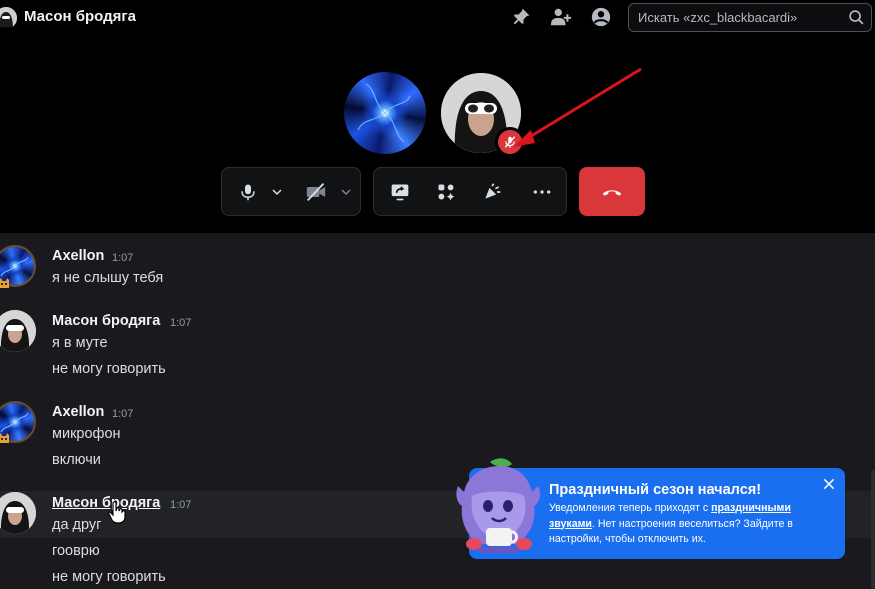  What do you see at coordinates (117, 512) in the screenshot?
I see `hand-cursor-icon` at bounding box center [117, 512].